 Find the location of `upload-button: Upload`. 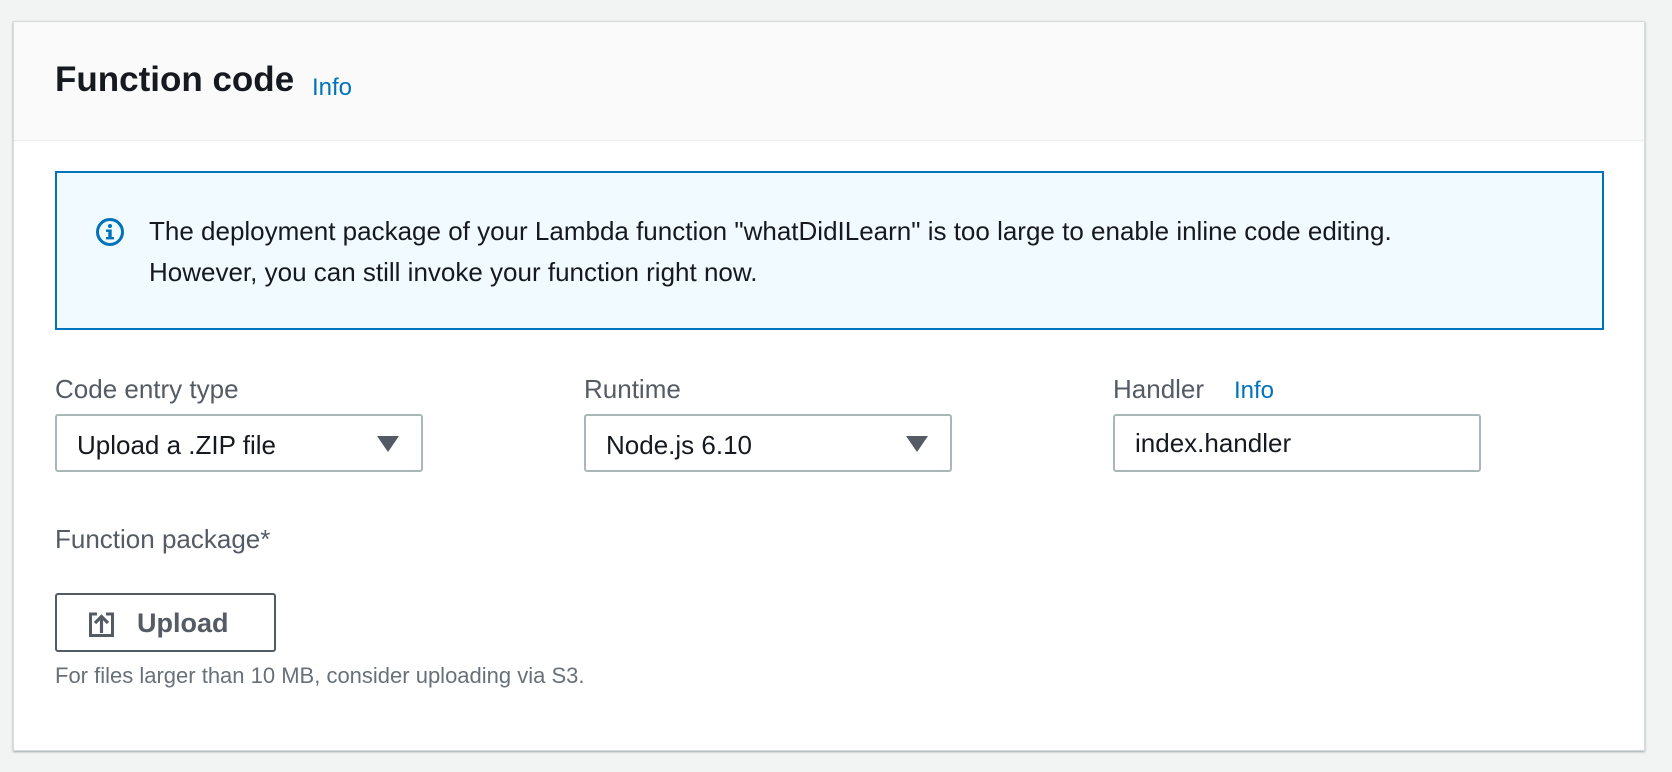

upload-button: Upload is located at coordinates (165, 622).